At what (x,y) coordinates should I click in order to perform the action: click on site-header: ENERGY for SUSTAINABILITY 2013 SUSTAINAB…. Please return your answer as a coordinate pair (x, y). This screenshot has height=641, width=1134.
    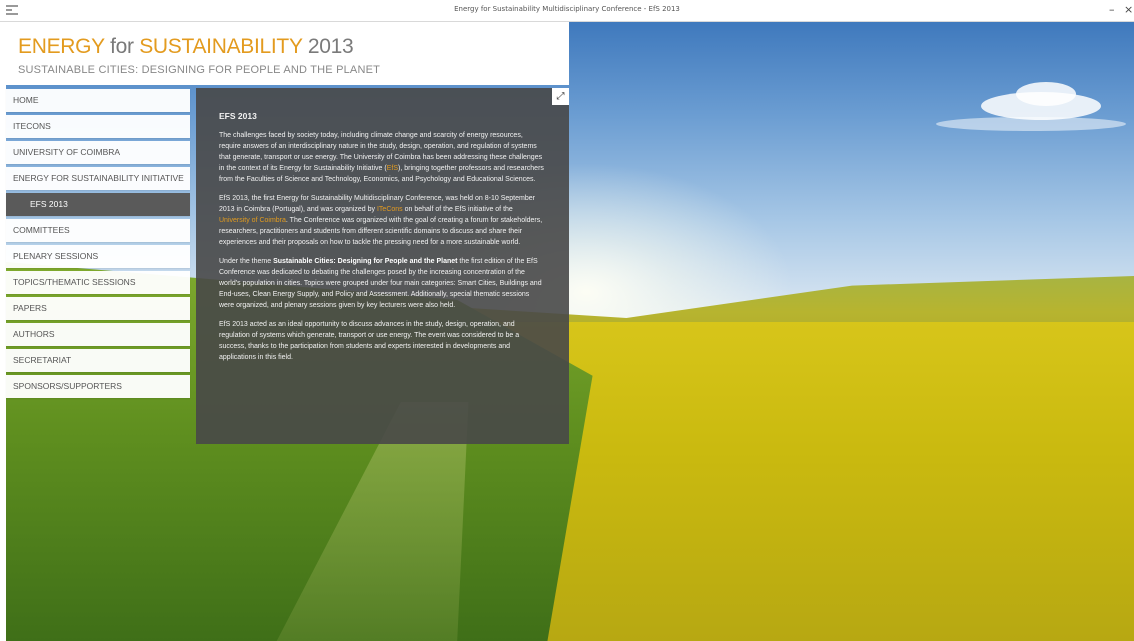
    Looking at the image, I should click on (287, 53).